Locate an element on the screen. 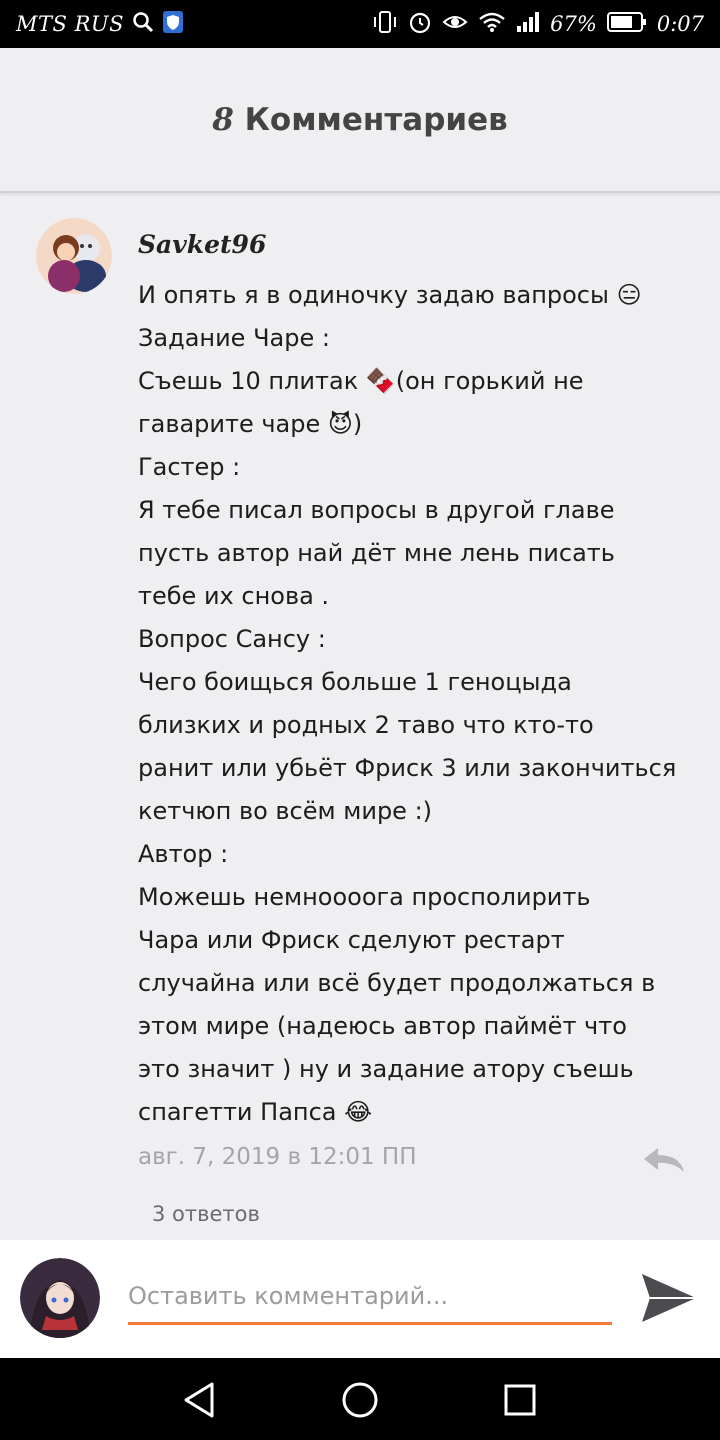 The width and height of the screenshot is (720, 1440). back-icon is located at coordinates (200, 1400).